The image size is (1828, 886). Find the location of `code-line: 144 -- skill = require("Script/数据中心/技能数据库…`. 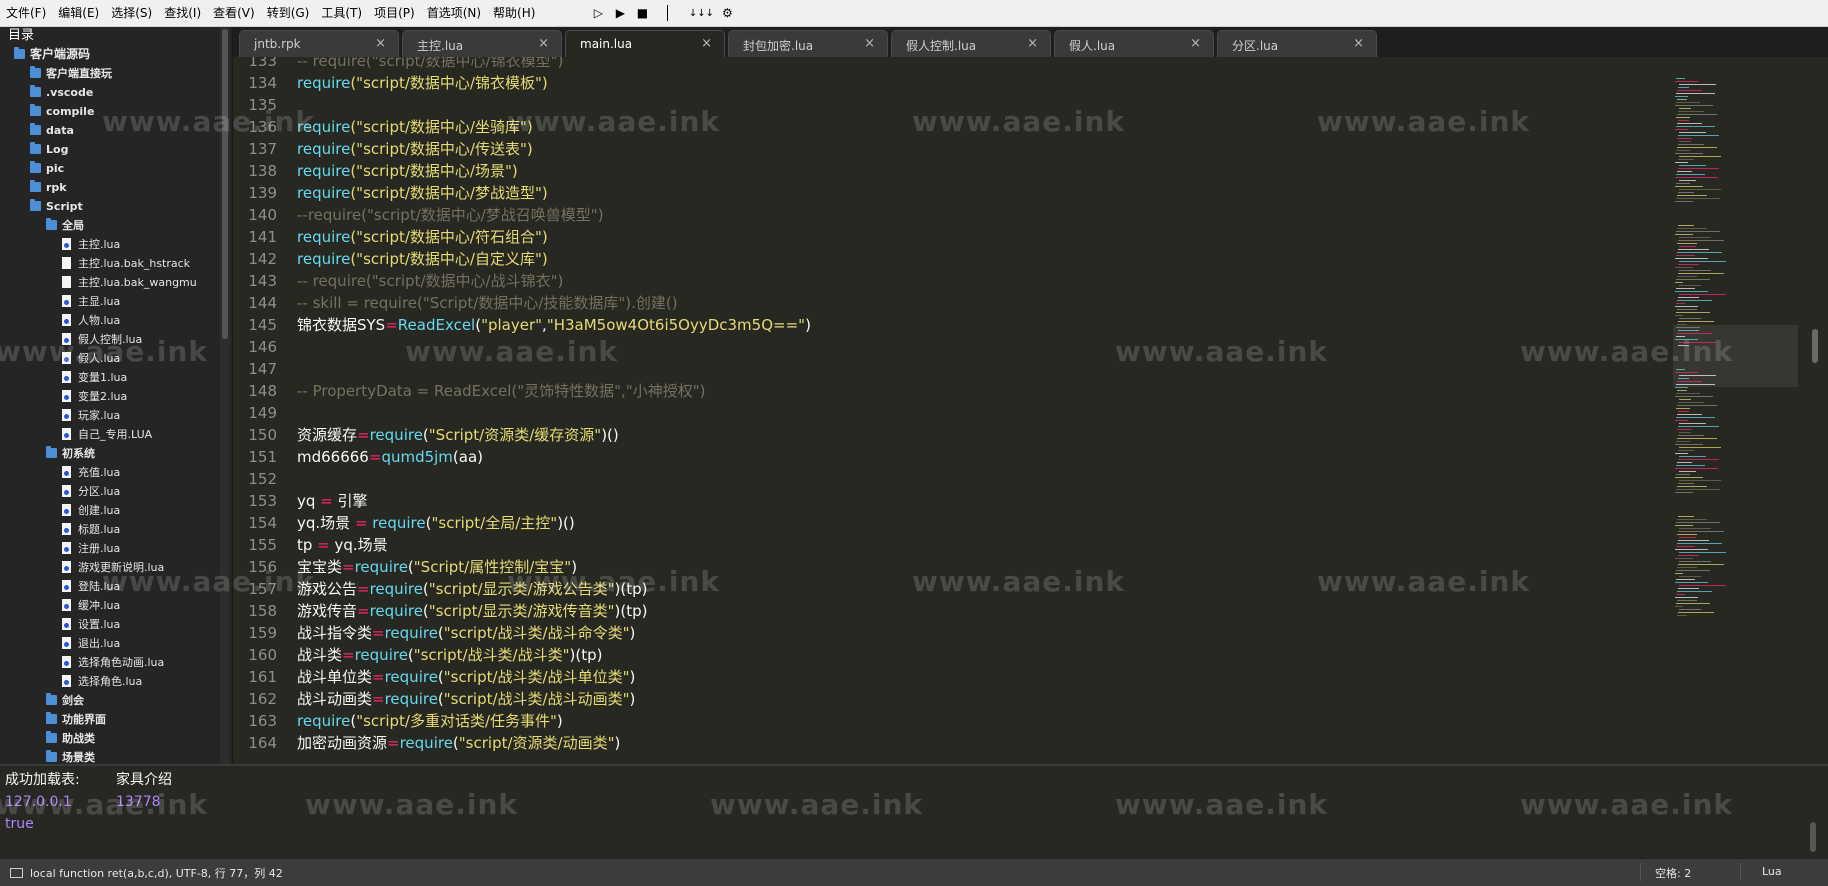

code-line: 144 -- skill = require("Script/数据中心/技能数据库… is located at coordinates (943, 303).